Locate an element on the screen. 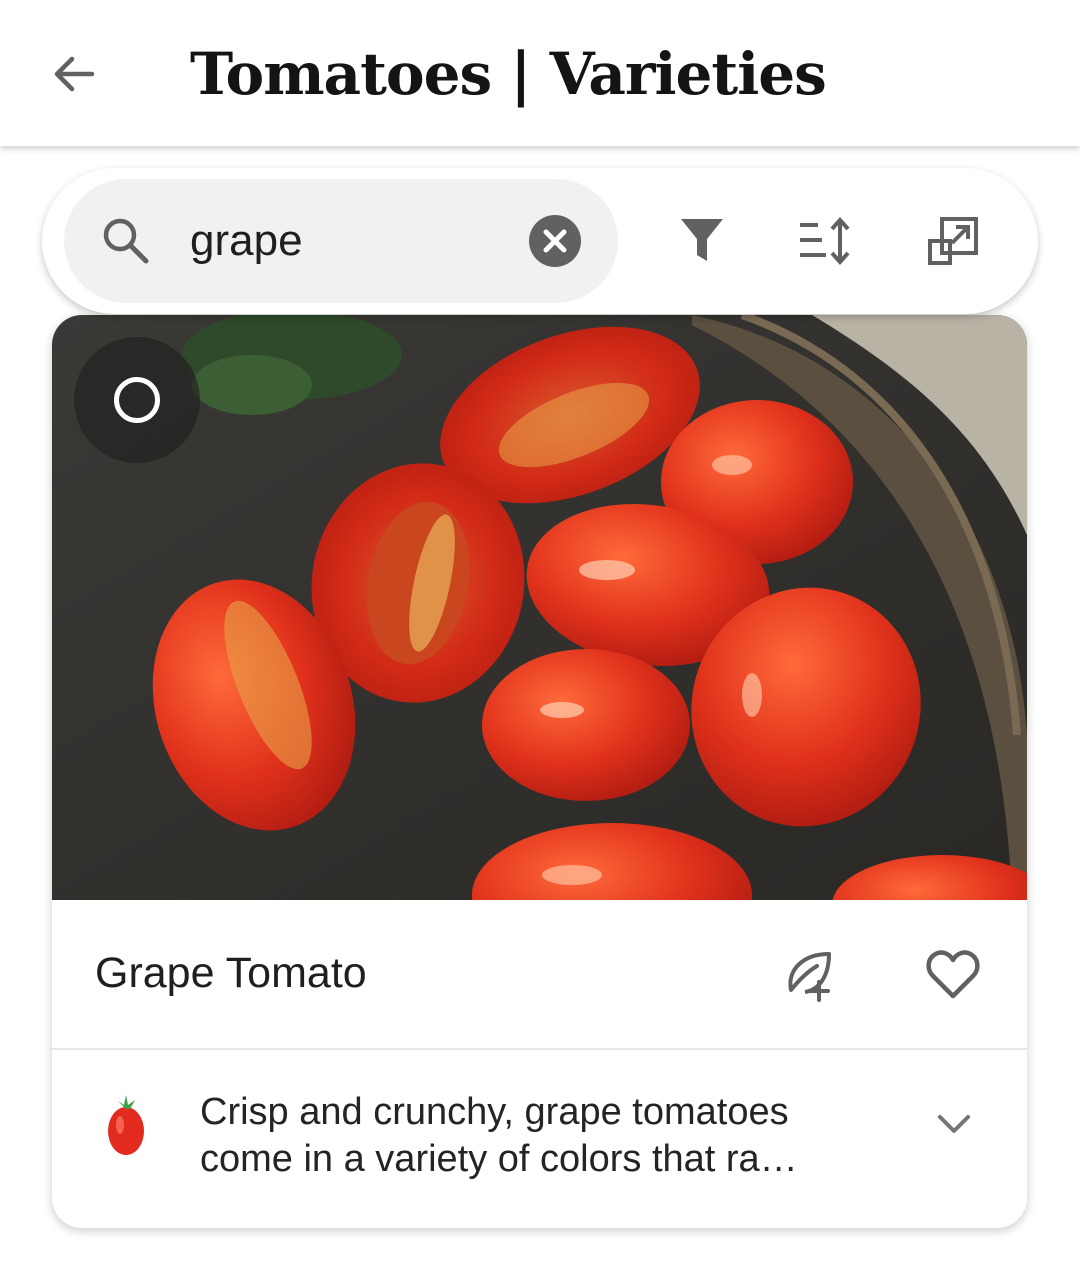 This screenshot has height=1263, width=1080. add-to-garden-button is located at coordinates (809, 974).